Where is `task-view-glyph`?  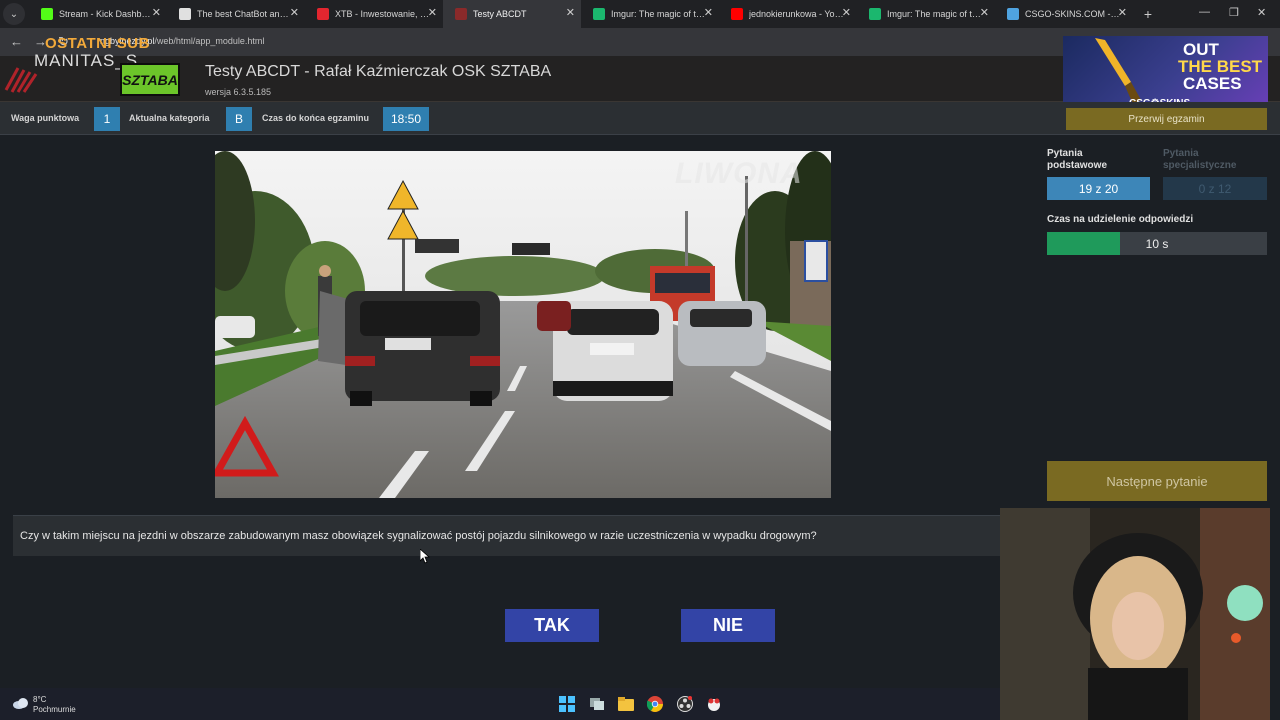
task-view-glyph is located at coordinates (597, 704).